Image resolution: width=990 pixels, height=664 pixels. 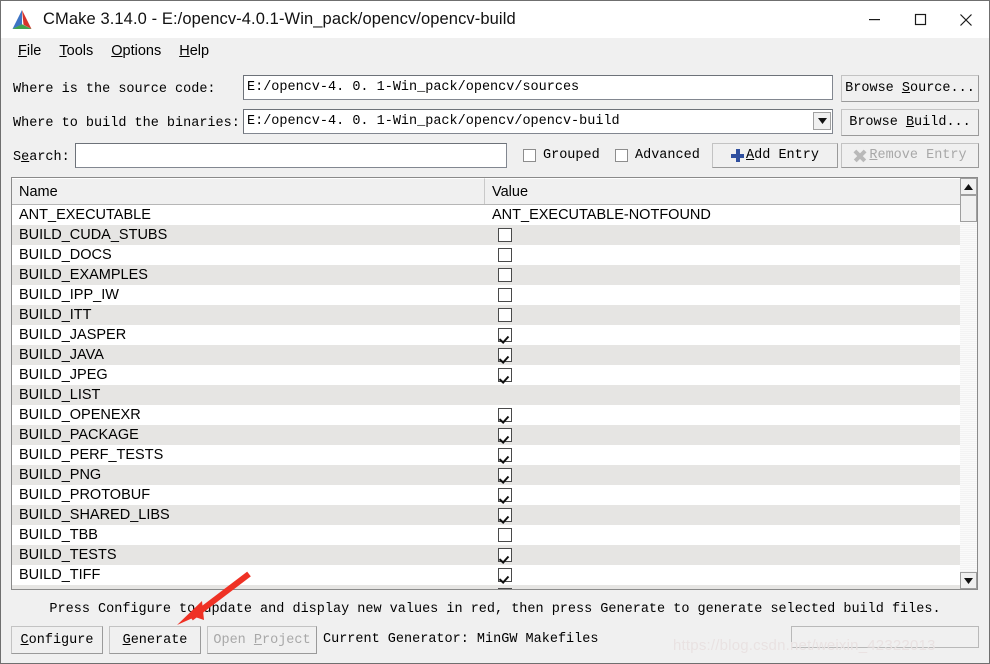 I want to click on scrollbar-thumb, so click(x=968, y=208).